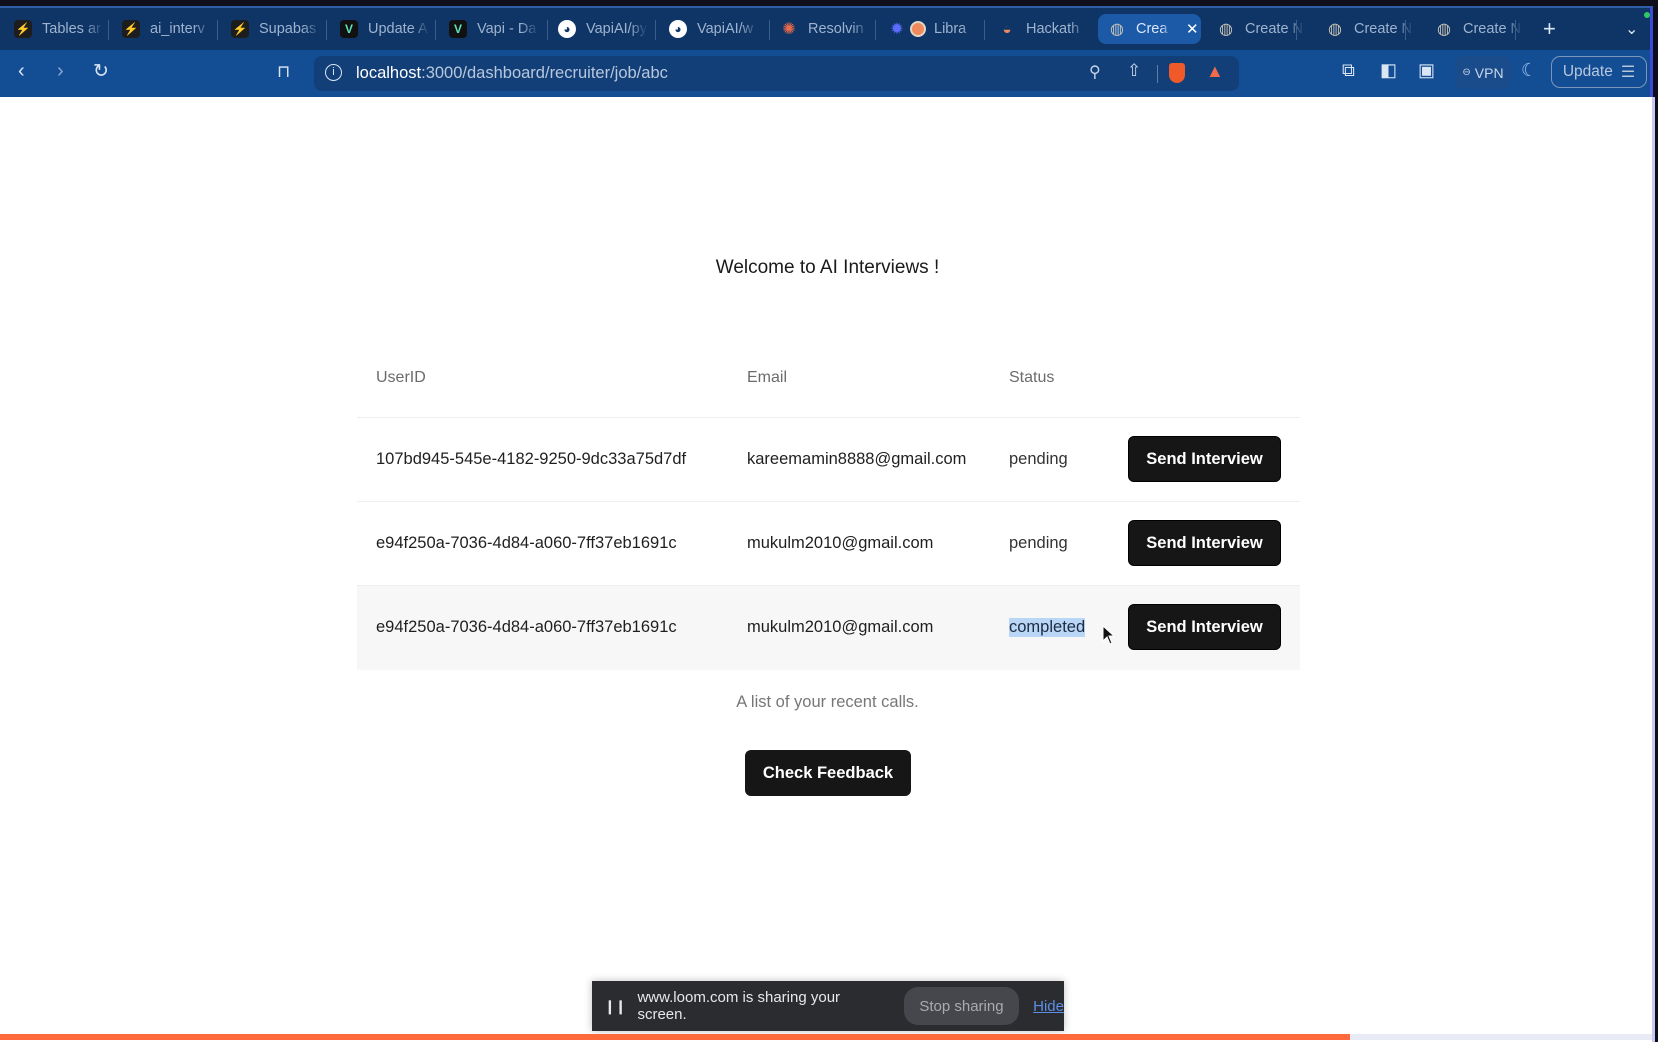  I want to click on hackathon-icon: ◒, so click(1007, 29).